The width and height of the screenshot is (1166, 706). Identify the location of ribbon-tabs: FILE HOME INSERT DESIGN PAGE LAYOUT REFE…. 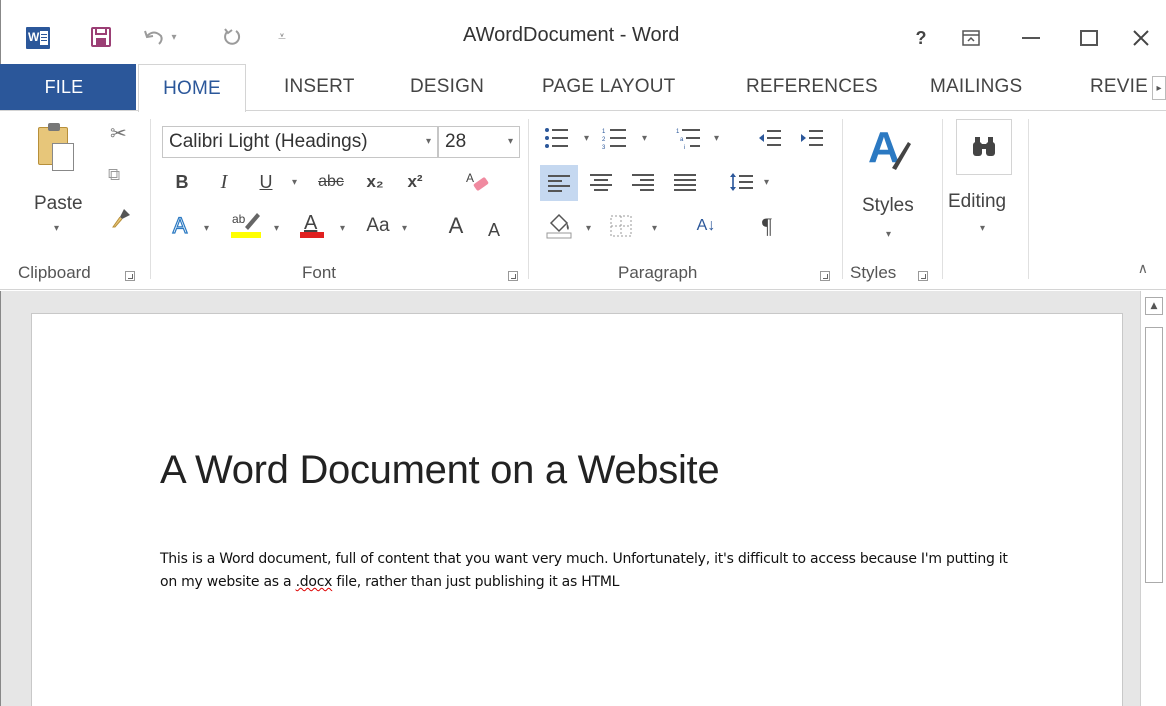
(583, 88).